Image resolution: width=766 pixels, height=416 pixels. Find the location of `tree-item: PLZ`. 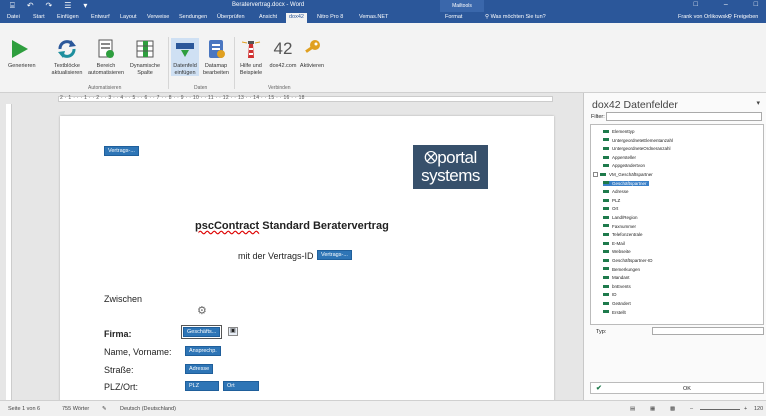

tree-item: PLZ is located at coordinates (611, 200).